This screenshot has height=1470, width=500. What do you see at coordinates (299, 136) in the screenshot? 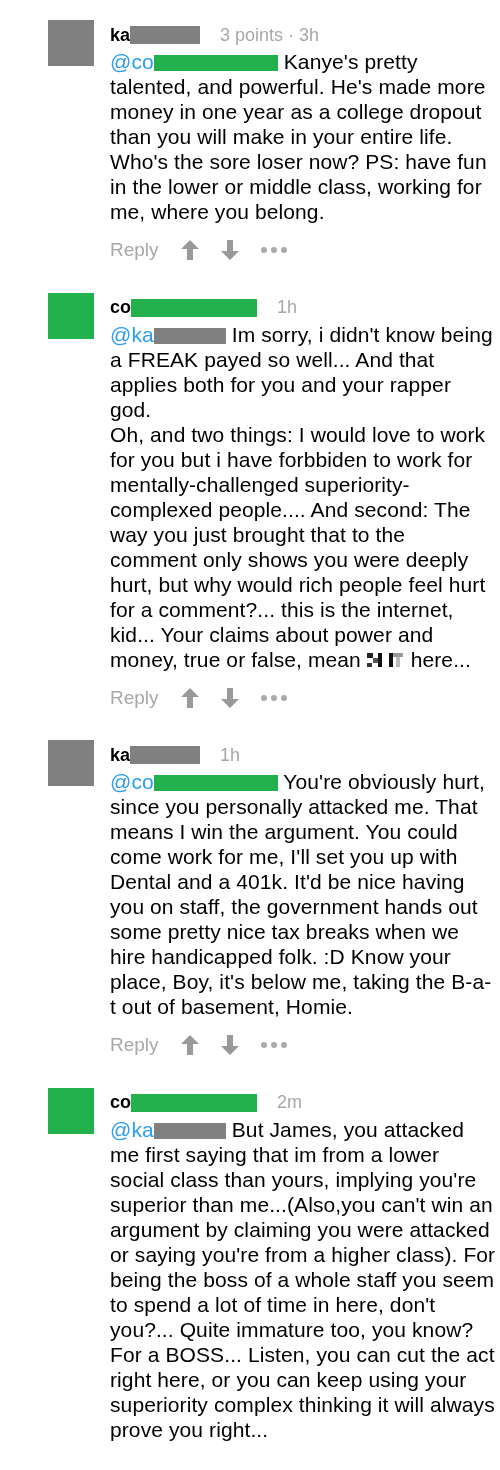
I see `comment-text: @co Kanye's pretty talented, and powerful. He's made more money in one year as a college dropout than you will make in your entire life. Who's the sore loser now? PS: have fun in the lower or middle class, working for me, where you belong.` at bounding box center [299, 136].